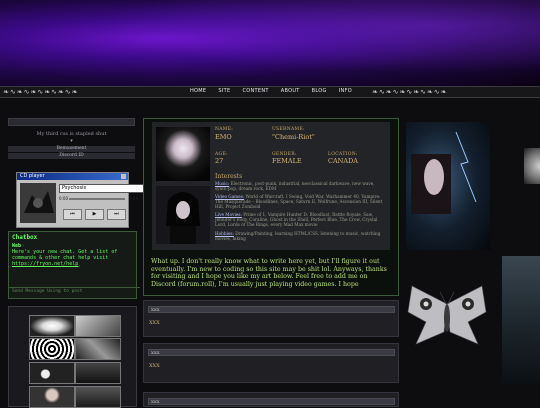 Image resolution: width=540 pixels, height=408 pixels. What do you see at coordinates (52, 349) in the screenshot?
I see `gallery-thumb-spiral` at bounding box center [52, 349].